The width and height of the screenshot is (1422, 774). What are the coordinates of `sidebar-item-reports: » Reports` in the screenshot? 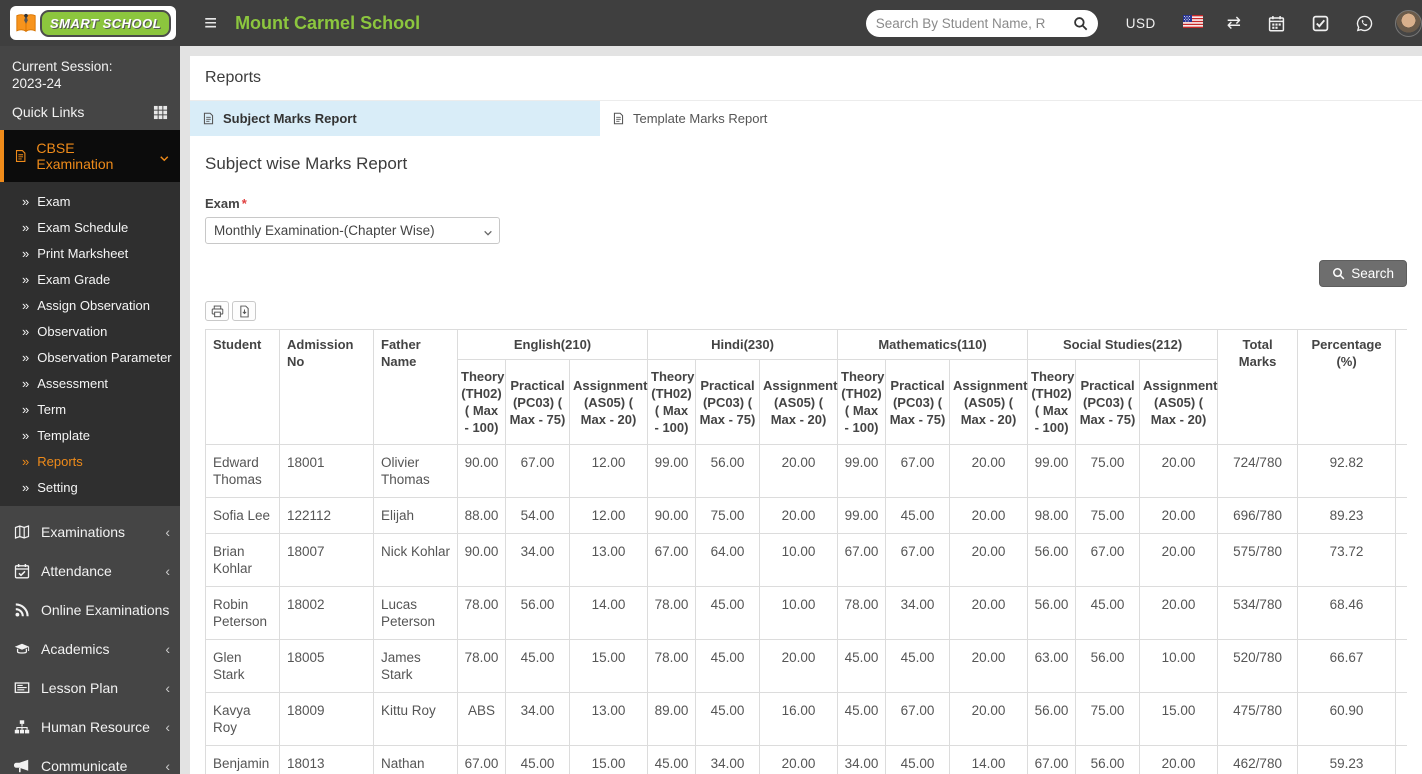 It's located at (90, 461).